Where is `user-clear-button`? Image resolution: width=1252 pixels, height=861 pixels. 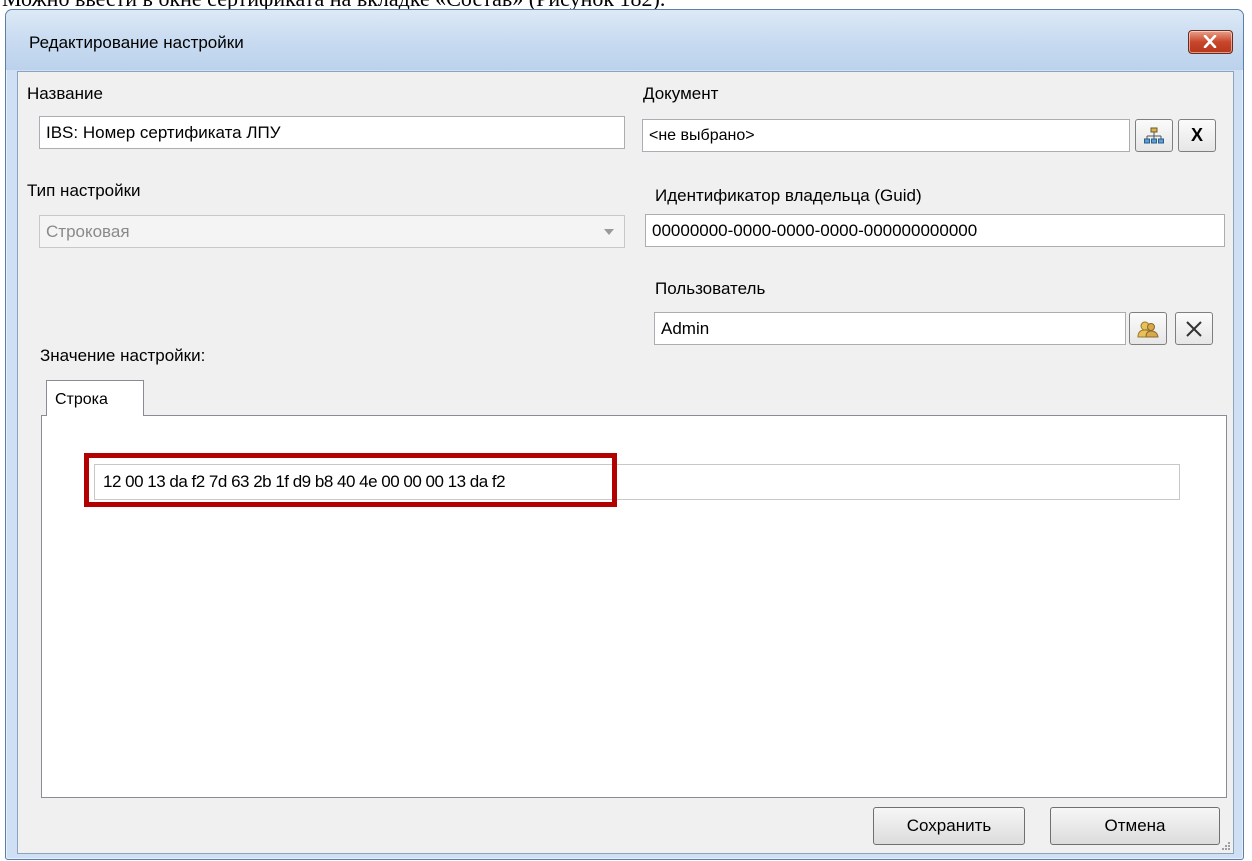
user-clear-button is located at coordinates (1194, 328).